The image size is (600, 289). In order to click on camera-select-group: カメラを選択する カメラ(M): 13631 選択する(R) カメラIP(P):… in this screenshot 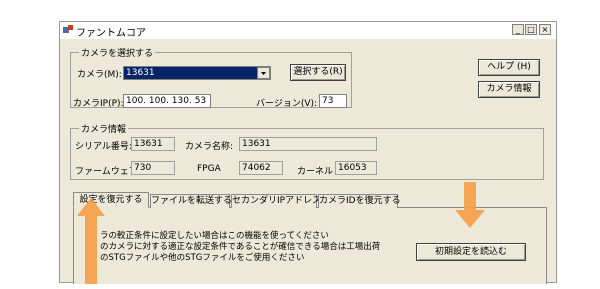, I will do `click(211, 77)`.